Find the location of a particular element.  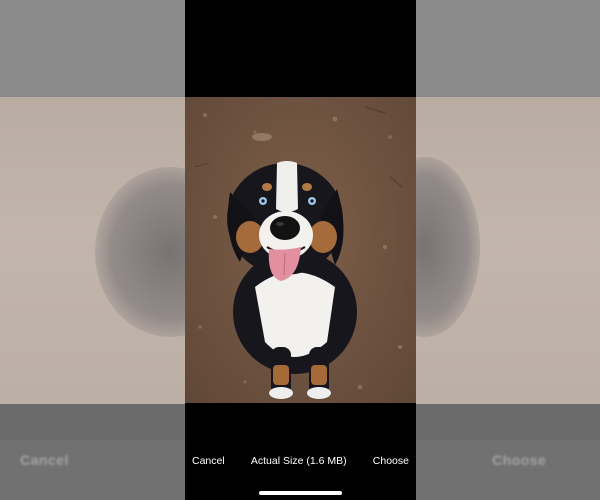

preview-toolbar: Cancel Actual Size (1.6 MB) Choose is located at coordinates (300, 461).